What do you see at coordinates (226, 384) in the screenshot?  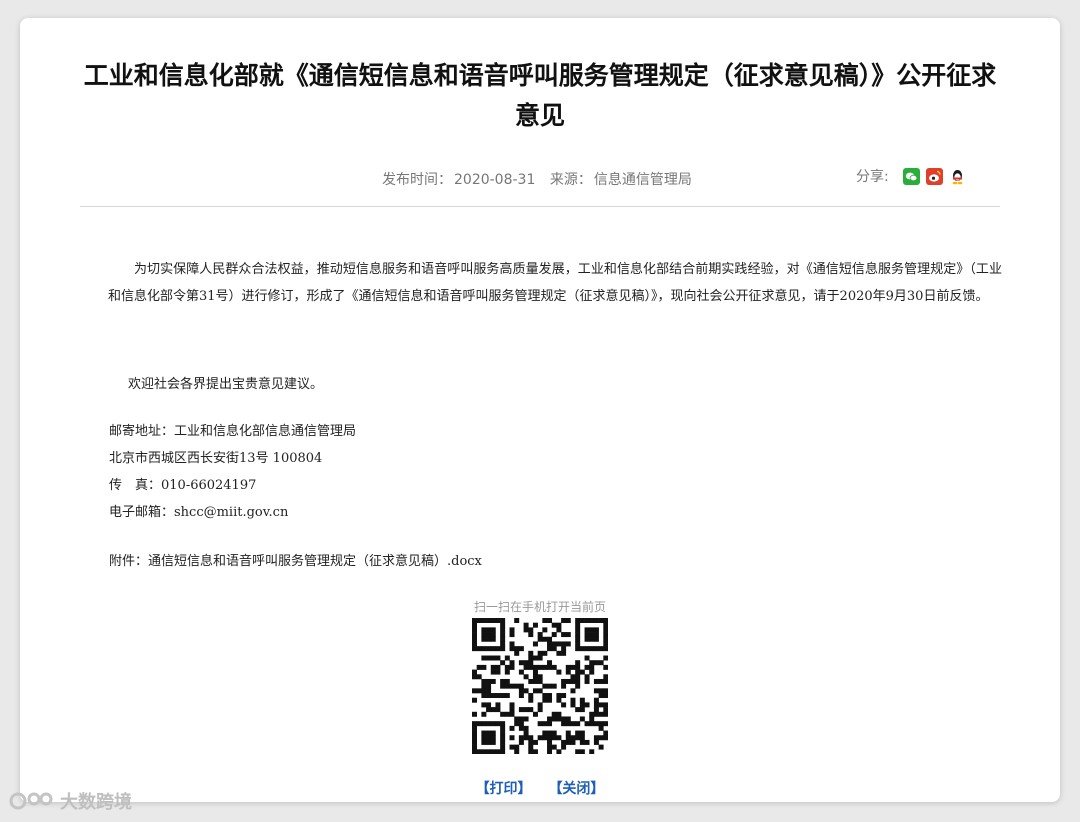 I see `body-paragraph-2: 欢迎社会各界提出宝贵意见建议。` at bounding box center [226, 384].